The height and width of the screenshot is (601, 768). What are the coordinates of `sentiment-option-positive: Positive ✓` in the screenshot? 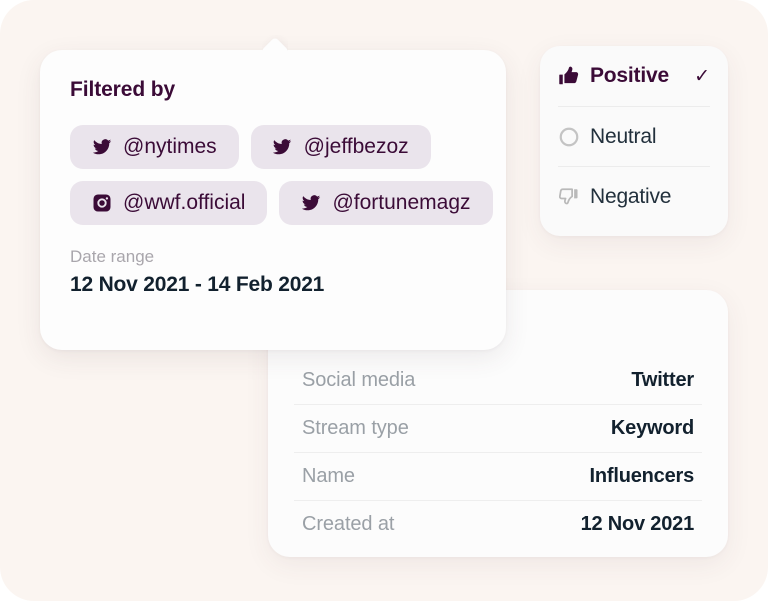 It's located at (634, 76).